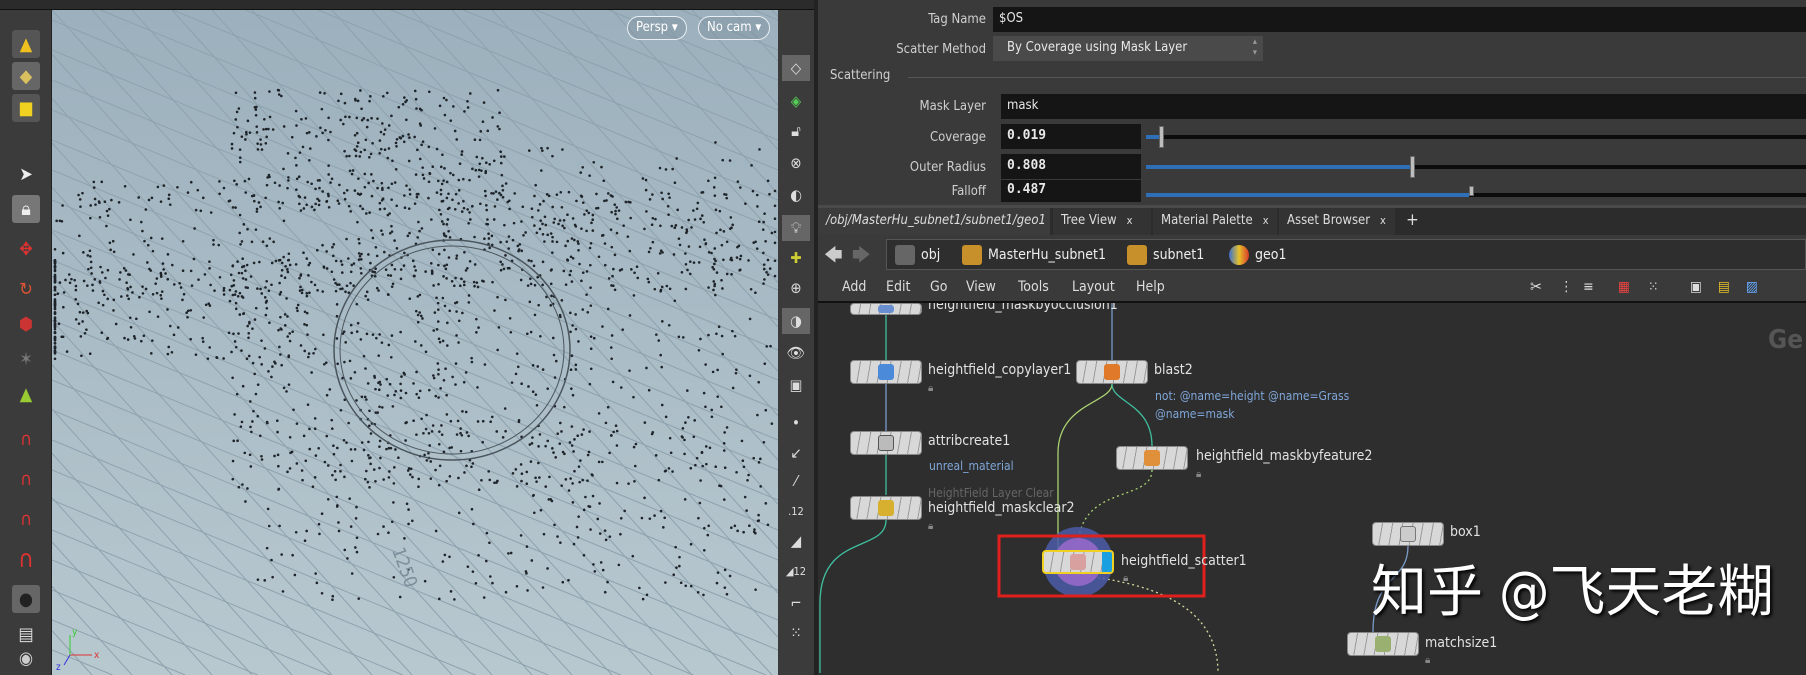  Describe the element at coordinates (1033, 287) in the screenshot. I see `menu-tools: Tools` at that location.